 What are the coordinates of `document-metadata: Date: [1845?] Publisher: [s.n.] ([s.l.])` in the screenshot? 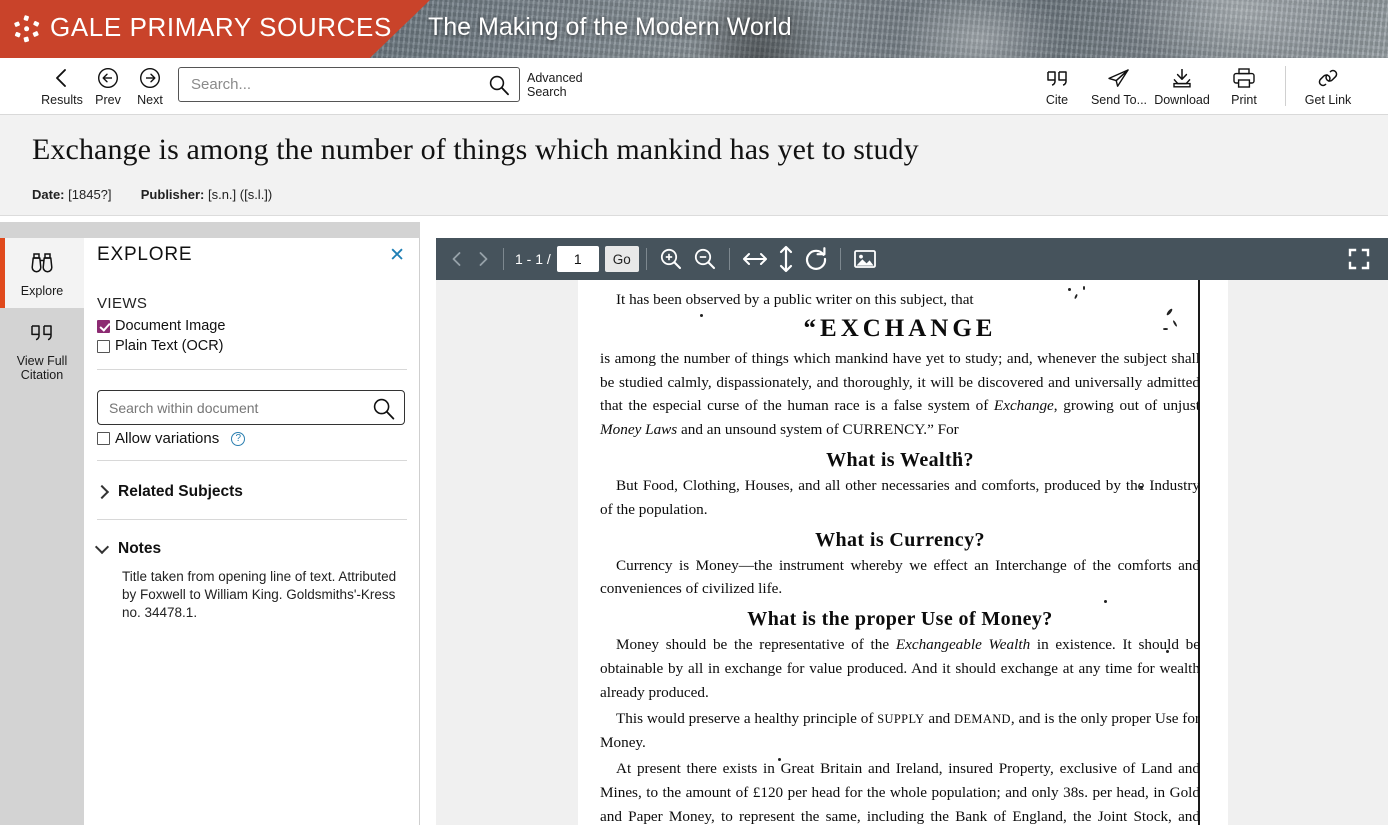 It's located at (152, 194).